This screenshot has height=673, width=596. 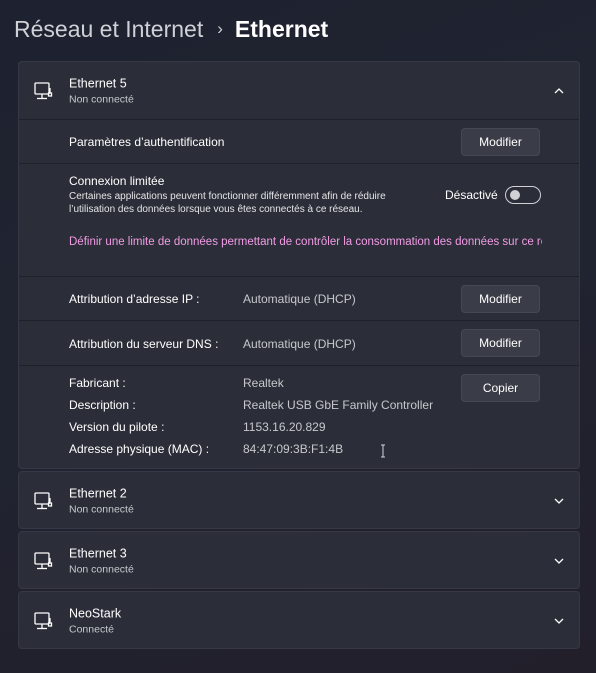 What do you see at coordinates (97, 383) in the screenshot?
I see `manufacturer-label: Fabricant :` at bounding box center [97, 383].